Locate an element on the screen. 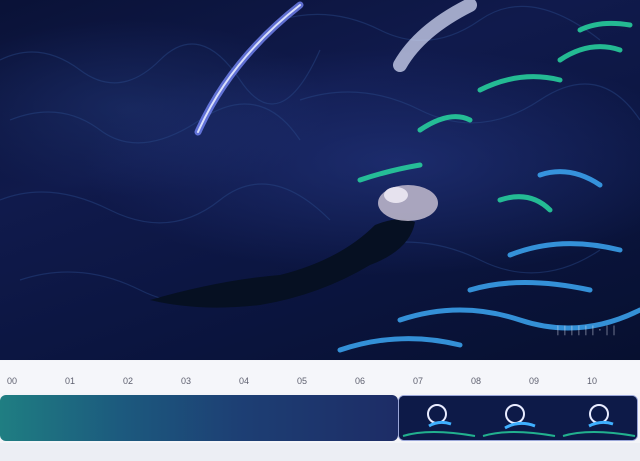  tick-label: 04 is located at coordinates (244, 381).